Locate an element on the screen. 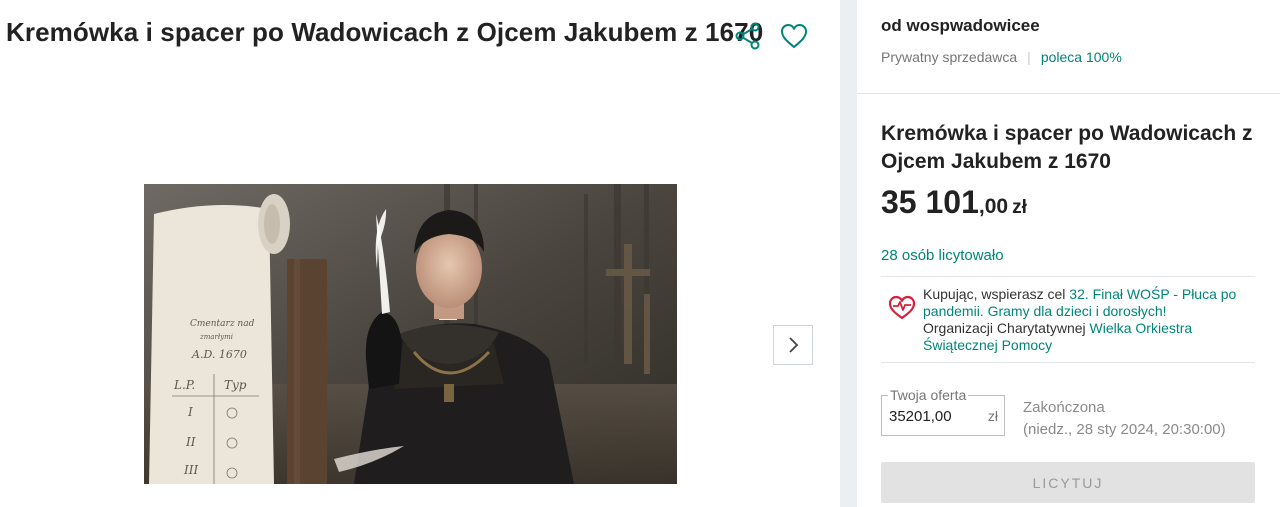 The width and height of the screenshot is (1280, 507). share-icon is located at coordinates (748, 36).